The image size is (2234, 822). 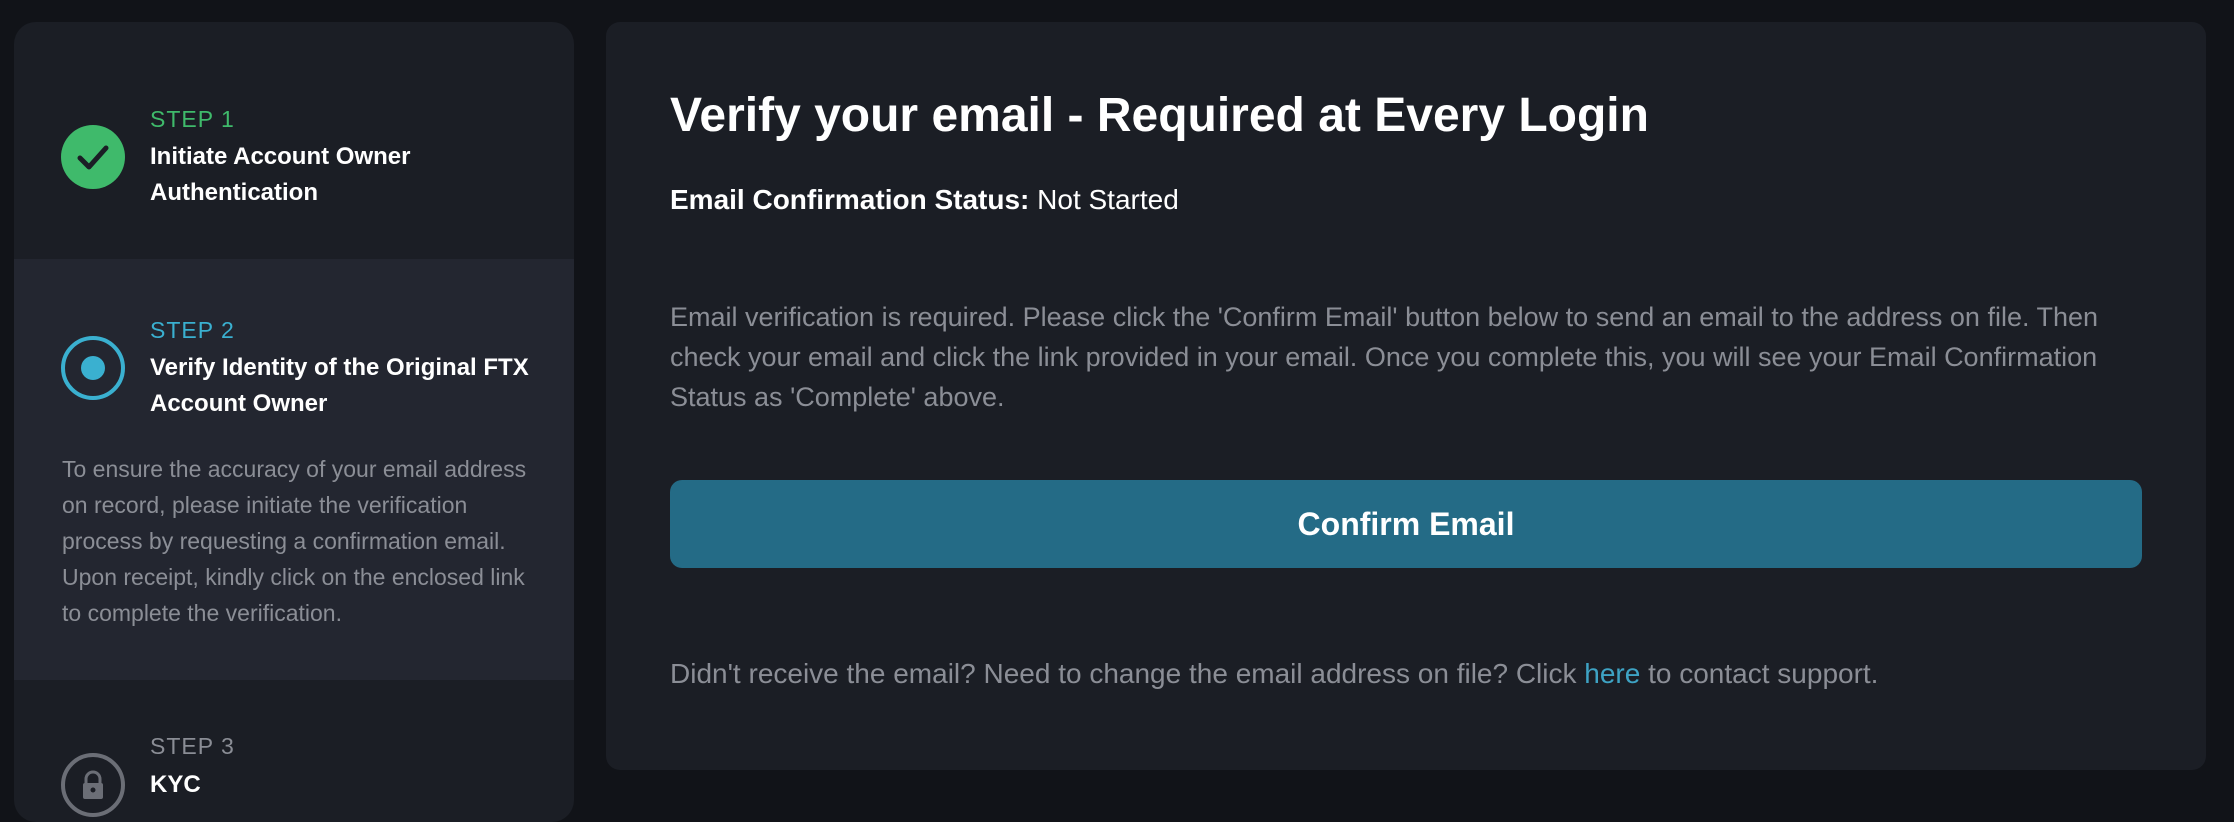 I want to click on step-3-number: STEP 3, so click(x=192, y=746).